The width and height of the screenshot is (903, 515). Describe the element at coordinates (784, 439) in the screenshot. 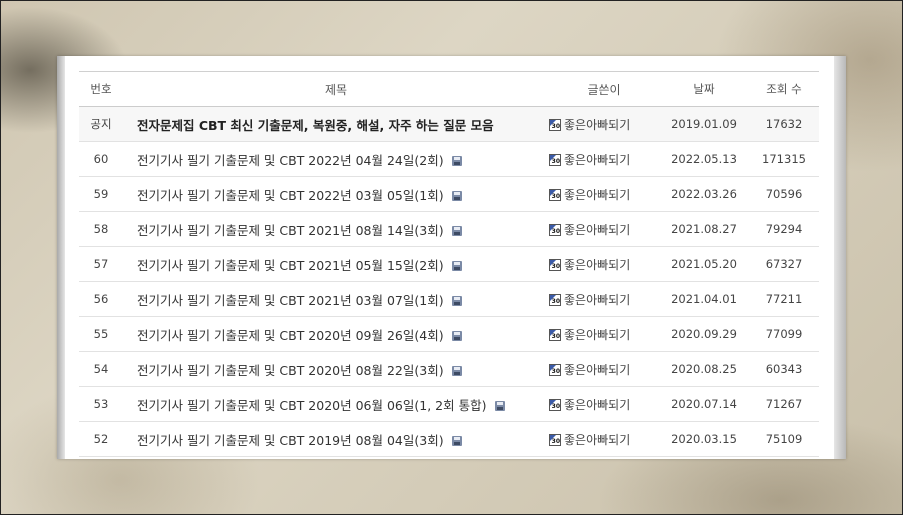

I see `post-views: 75109` at that location.